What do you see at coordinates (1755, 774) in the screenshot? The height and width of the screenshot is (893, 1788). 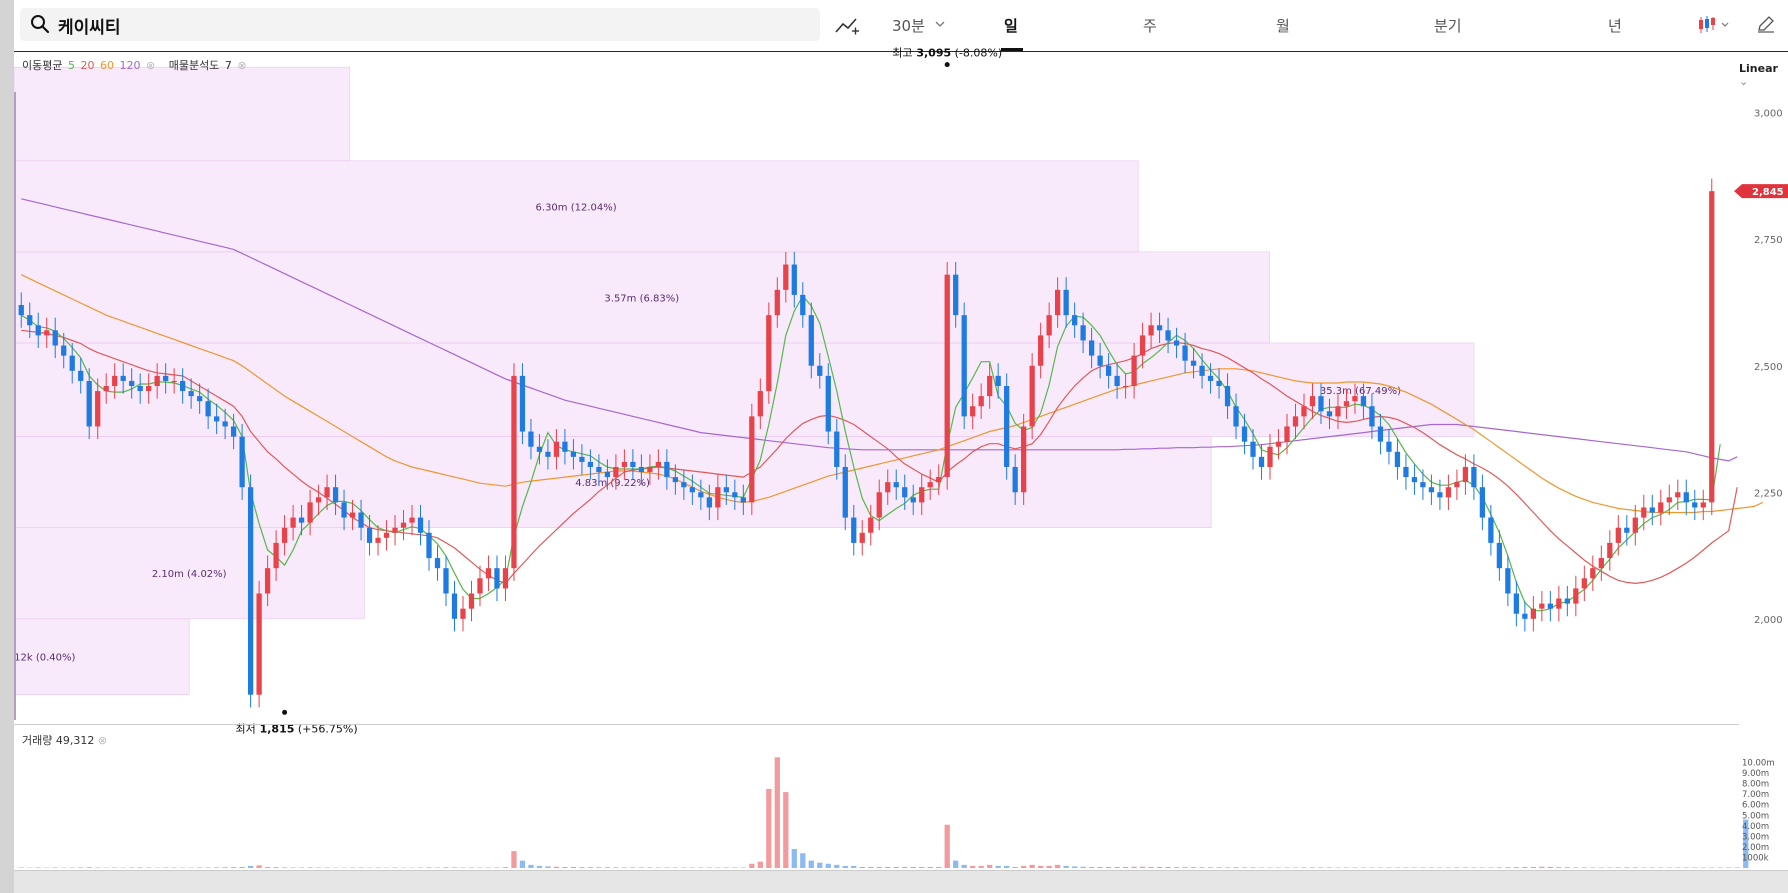 I see `volume-tick-label: 9.00m` at bounding box center [1755, 774].